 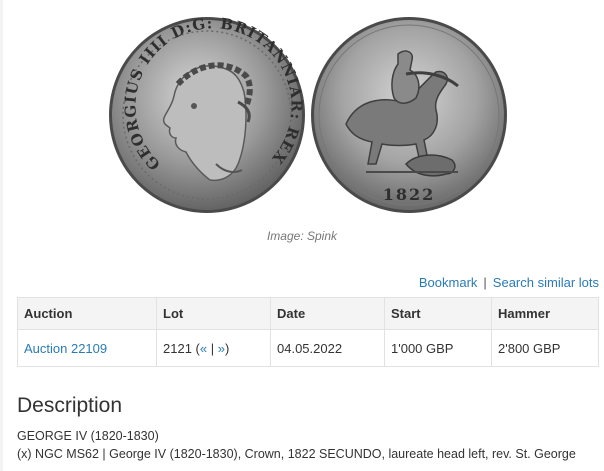 I want to click on description-line-1: GEORGE IV (1820-1830), so click(x=88, y=436).